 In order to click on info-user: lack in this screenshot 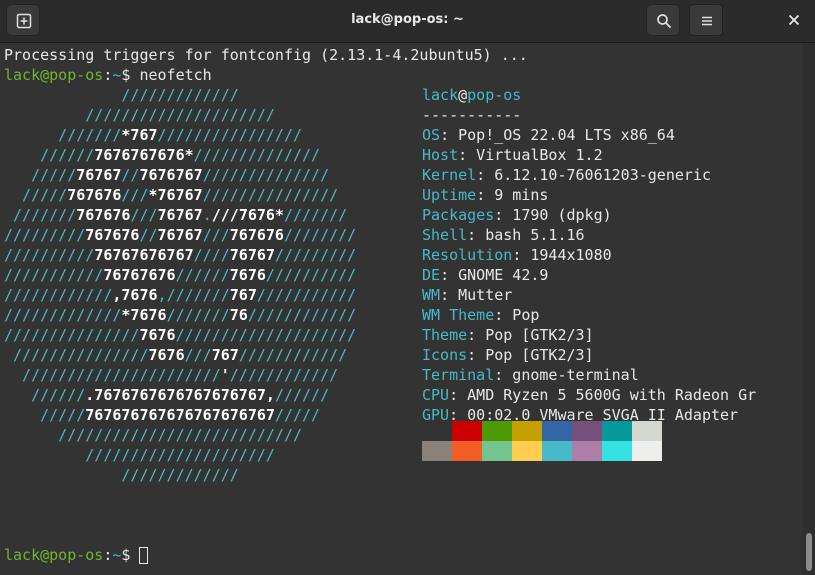, I will do `click(440, 95)`.